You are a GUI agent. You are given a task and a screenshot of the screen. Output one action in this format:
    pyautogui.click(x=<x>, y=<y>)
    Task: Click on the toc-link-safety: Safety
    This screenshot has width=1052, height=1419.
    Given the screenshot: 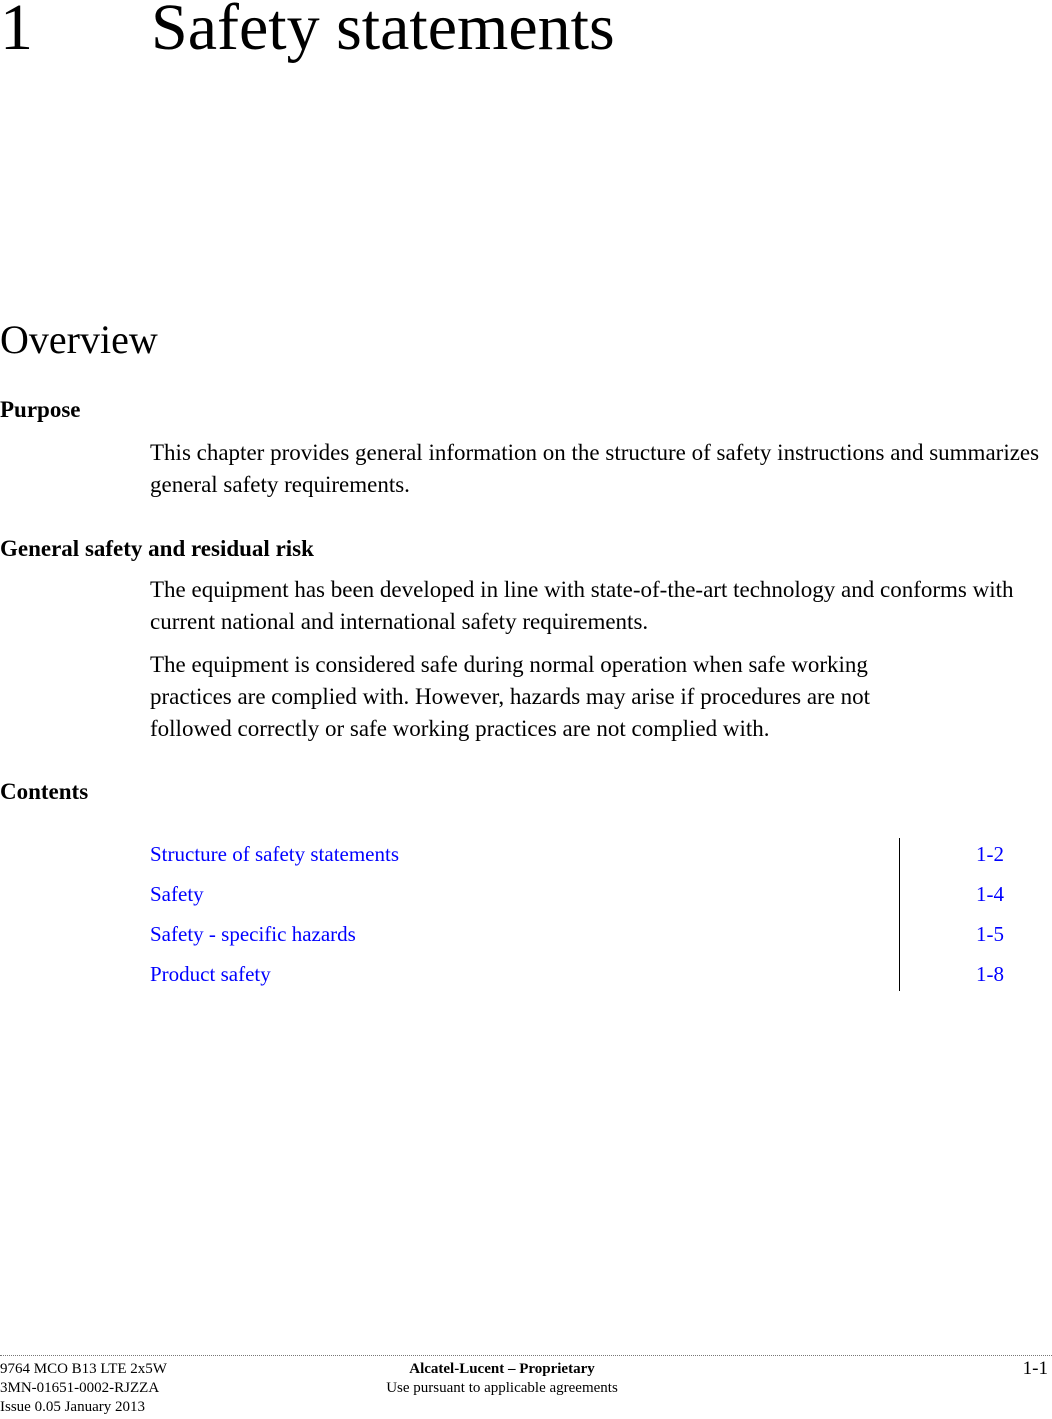 What is the action you would take?
    pyautogui.click(x=177, y=894)
    